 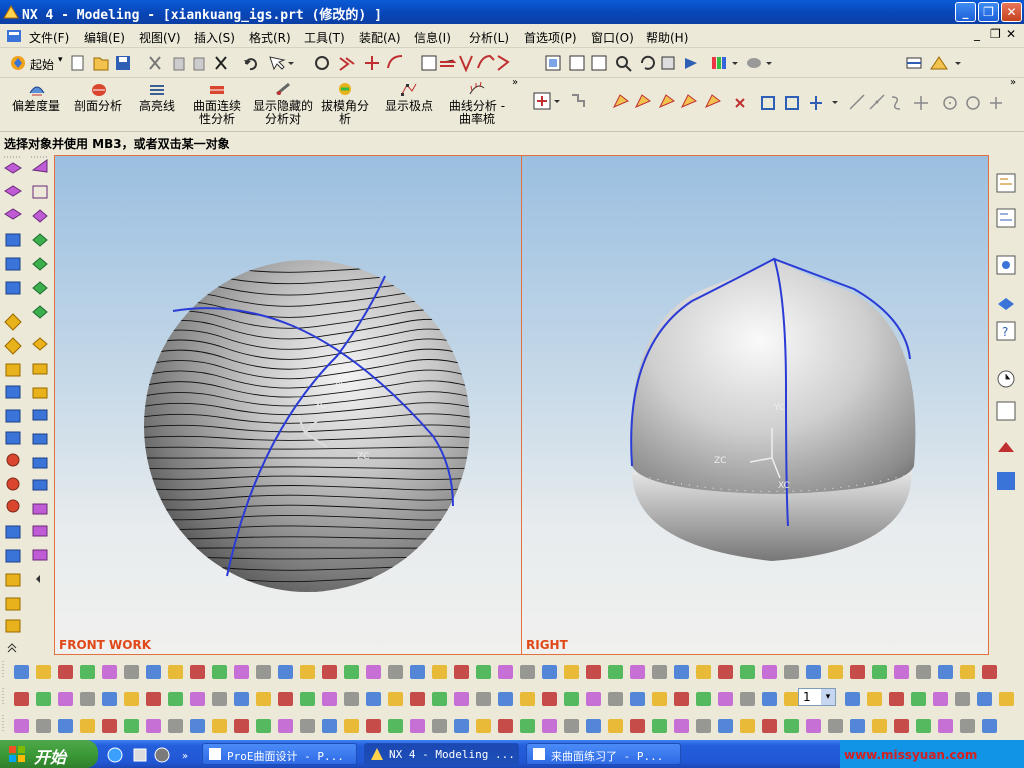 What do you see at coordinates (489, 37) in the screenshot?
I see `menu-analysis: 分析(L)` at bounding box center [489, 37].